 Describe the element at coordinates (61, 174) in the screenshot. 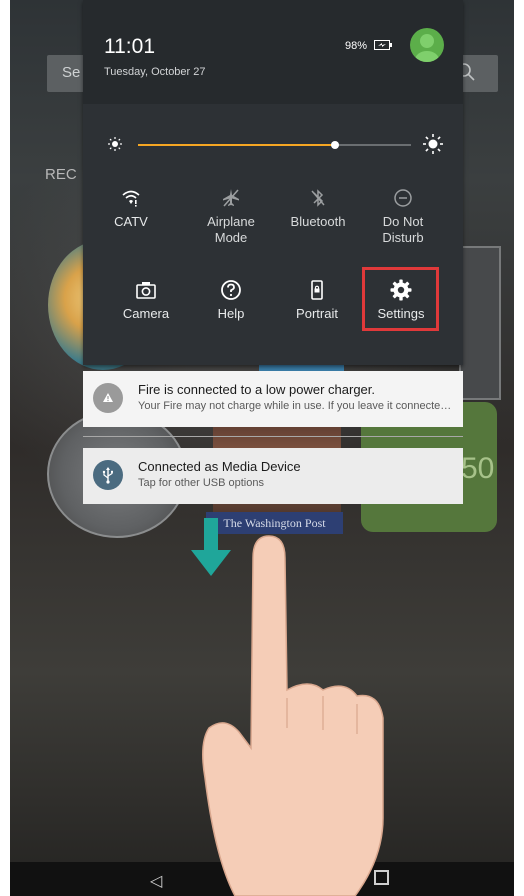

I see `recent-section-label: REC` at that location.